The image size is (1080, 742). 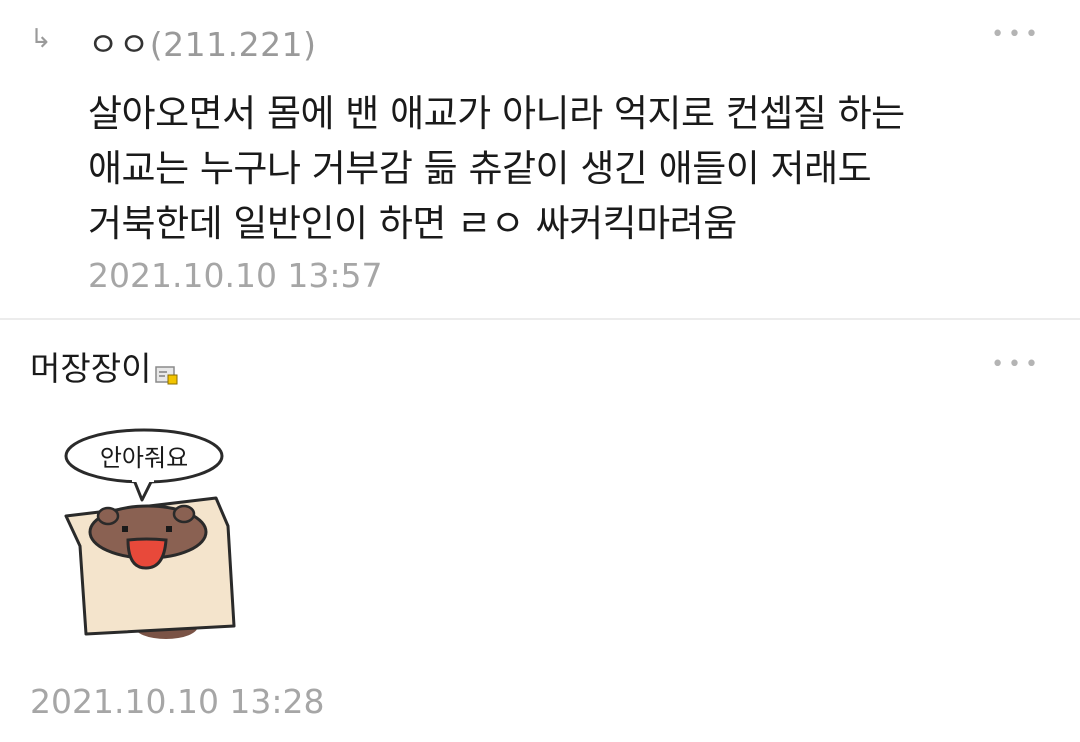 I want to click on reply-author-name: ㅇㅇ, so click(x=119, y=44).